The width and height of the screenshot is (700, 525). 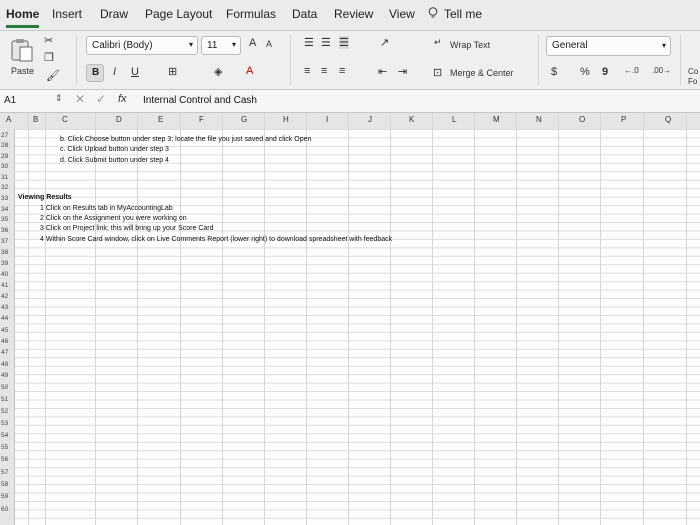 I want to click on column-header: F, so click(x=201, y=119).